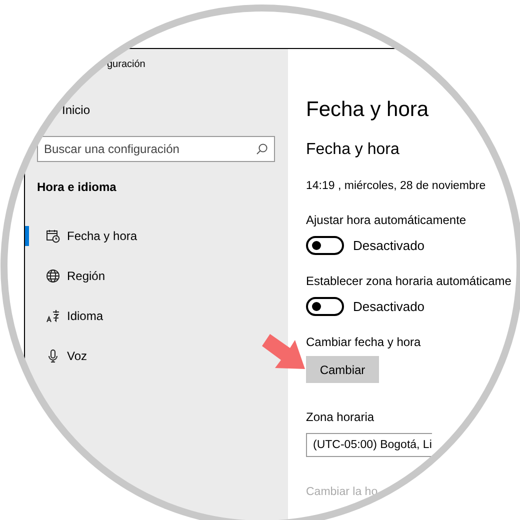 This screenshot has height=520, width=520. I want to click on search-icon, so click(262, 149).